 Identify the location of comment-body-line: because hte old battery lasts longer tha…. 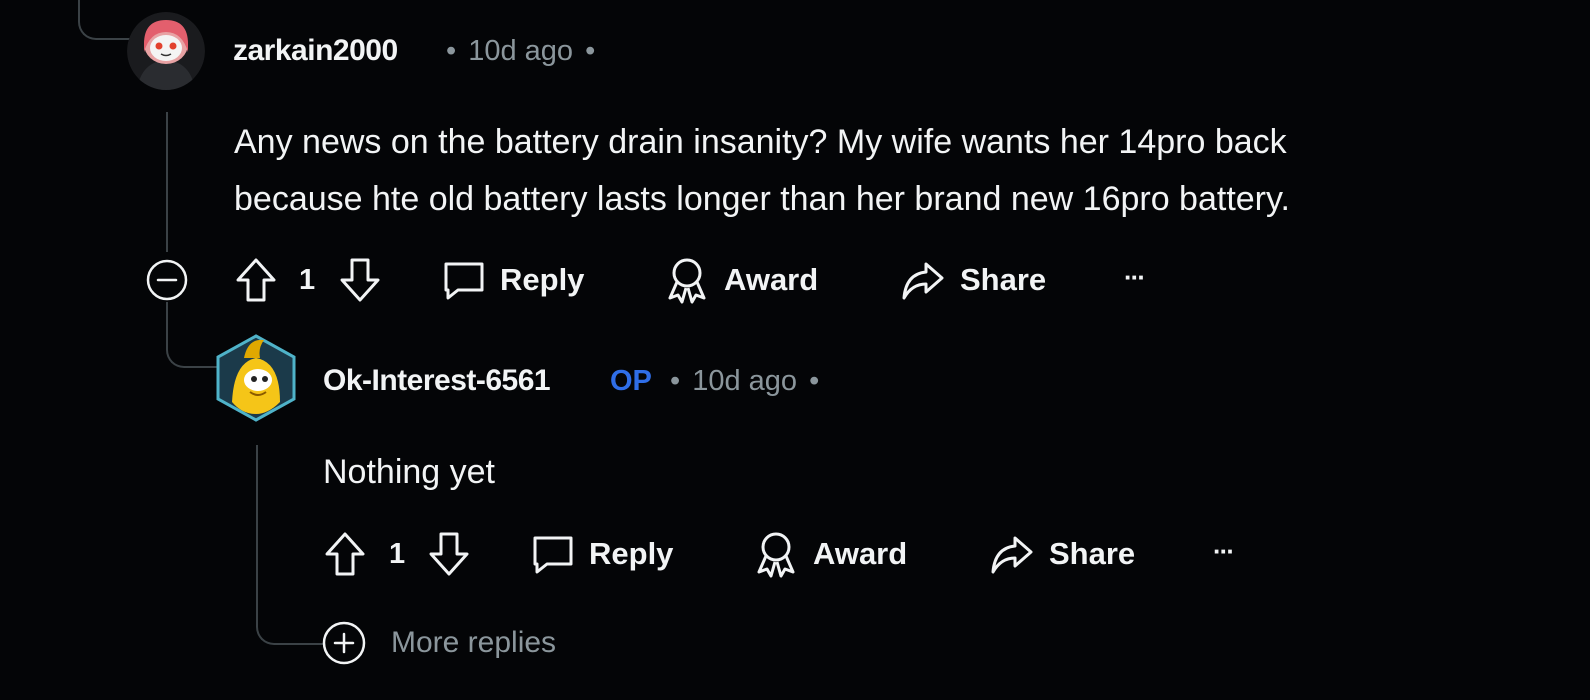
(762, 199).